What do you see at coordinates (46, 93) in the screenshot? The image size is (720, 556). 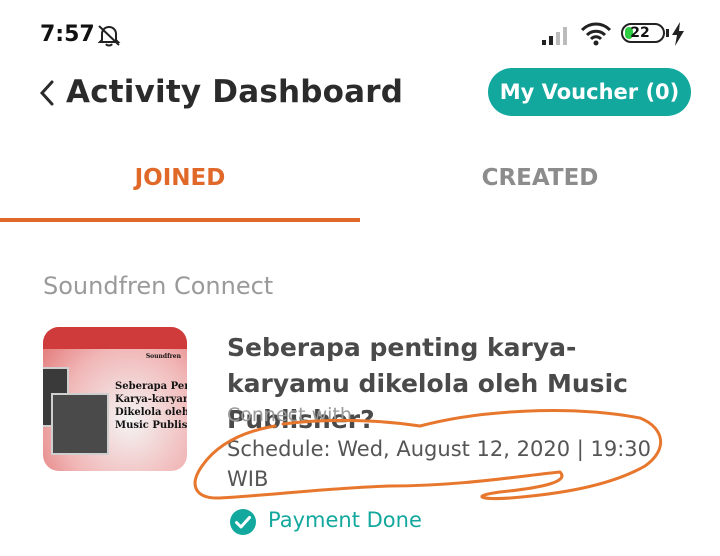 I see `chevron-left-icon` at bounding box center [46, 93].